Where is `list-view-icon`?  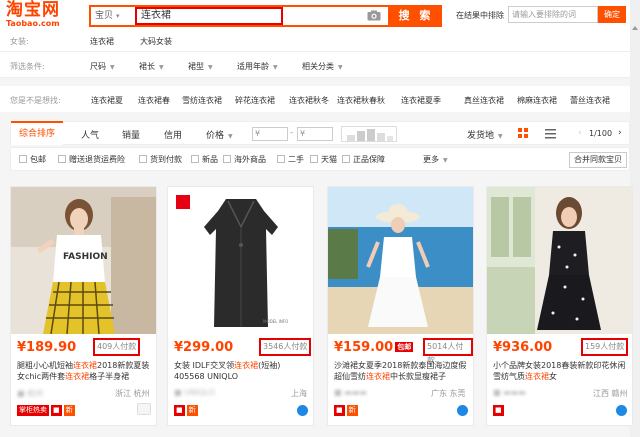 list-view-icon is located at coordinates (550, 133).